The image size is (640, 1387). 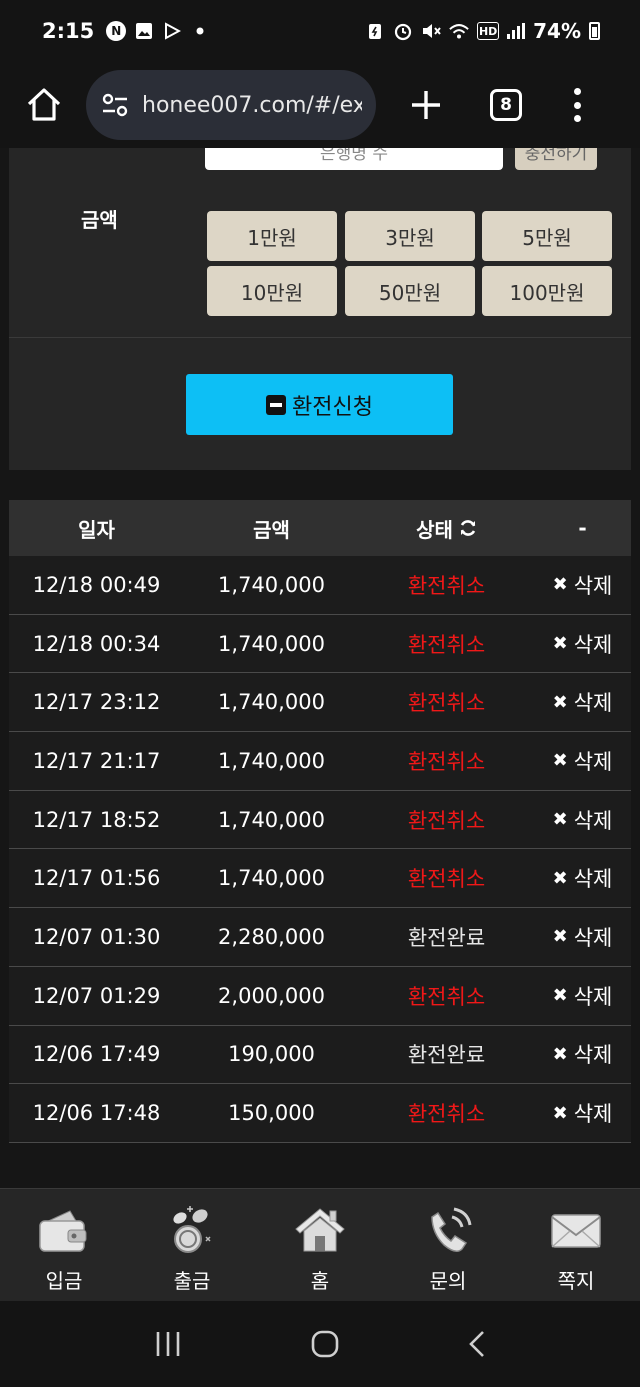 I want to click on nav-deposit-label: 입금, so click(x=64, y=1281).